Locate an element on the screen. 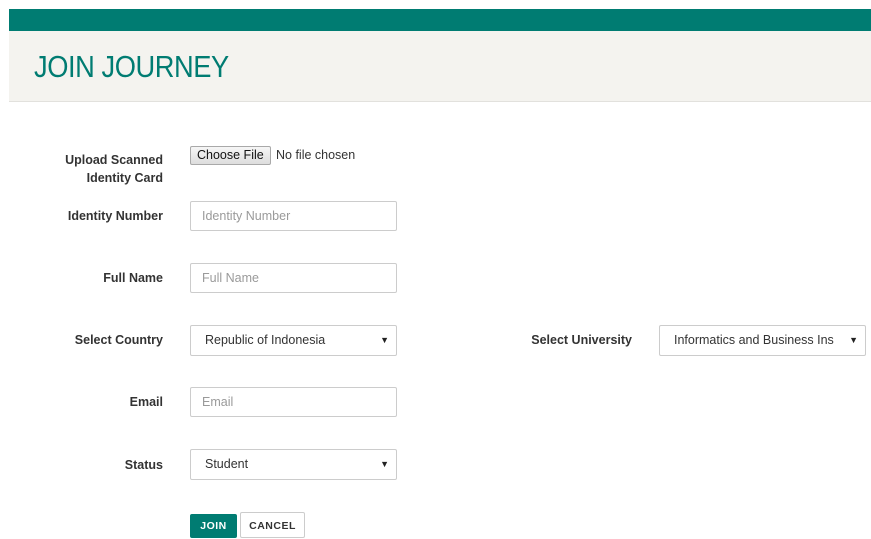 This screenshot has width=871, height=539. cancel-button: CANCEL is located at coordinates (272, 525).